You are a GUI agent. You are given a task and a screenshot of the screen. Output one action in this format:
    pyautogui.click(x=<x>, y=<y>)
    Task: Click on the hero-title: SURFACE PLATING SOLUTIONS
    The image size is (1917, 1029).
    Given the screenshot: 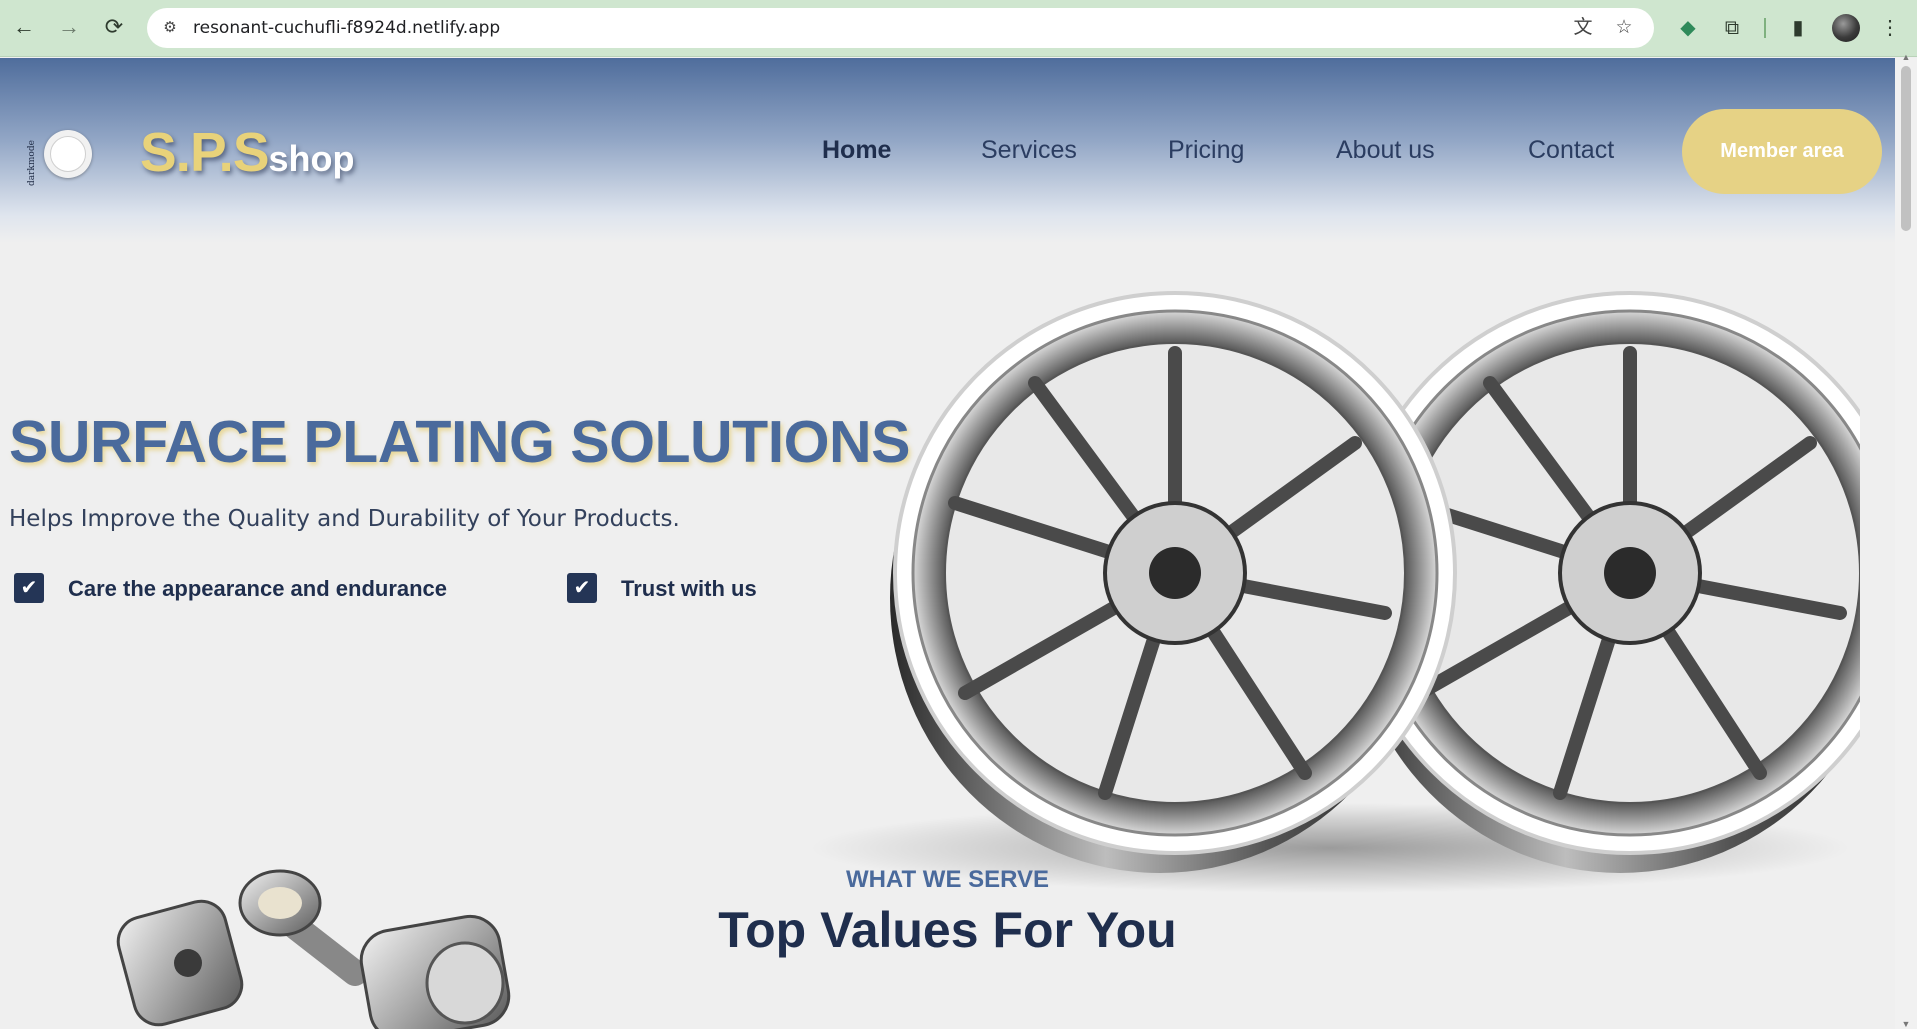 What is the action you would take?
    pyautogui.click(x=459, y=442)
    